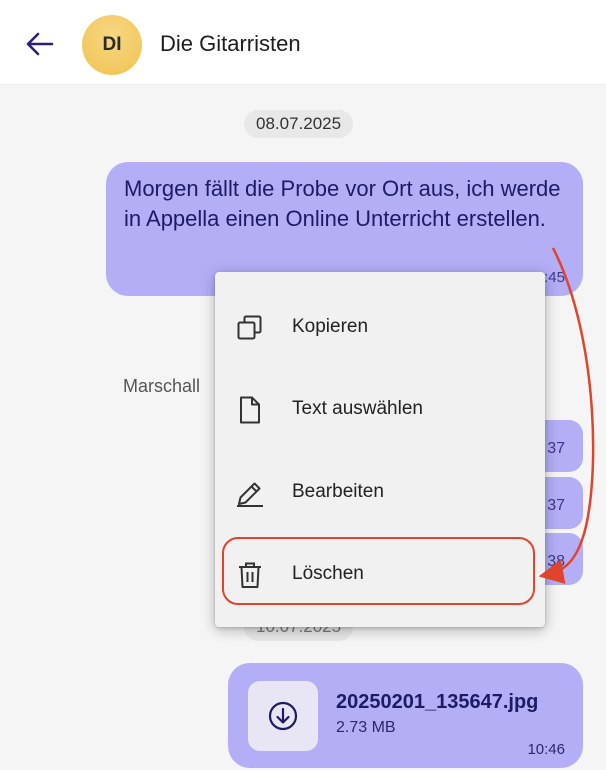 Image resolution: width=606 pixels, height=770 pixels. I want to click on app-bar: DI Die Gitarristen, so click(303, 42).